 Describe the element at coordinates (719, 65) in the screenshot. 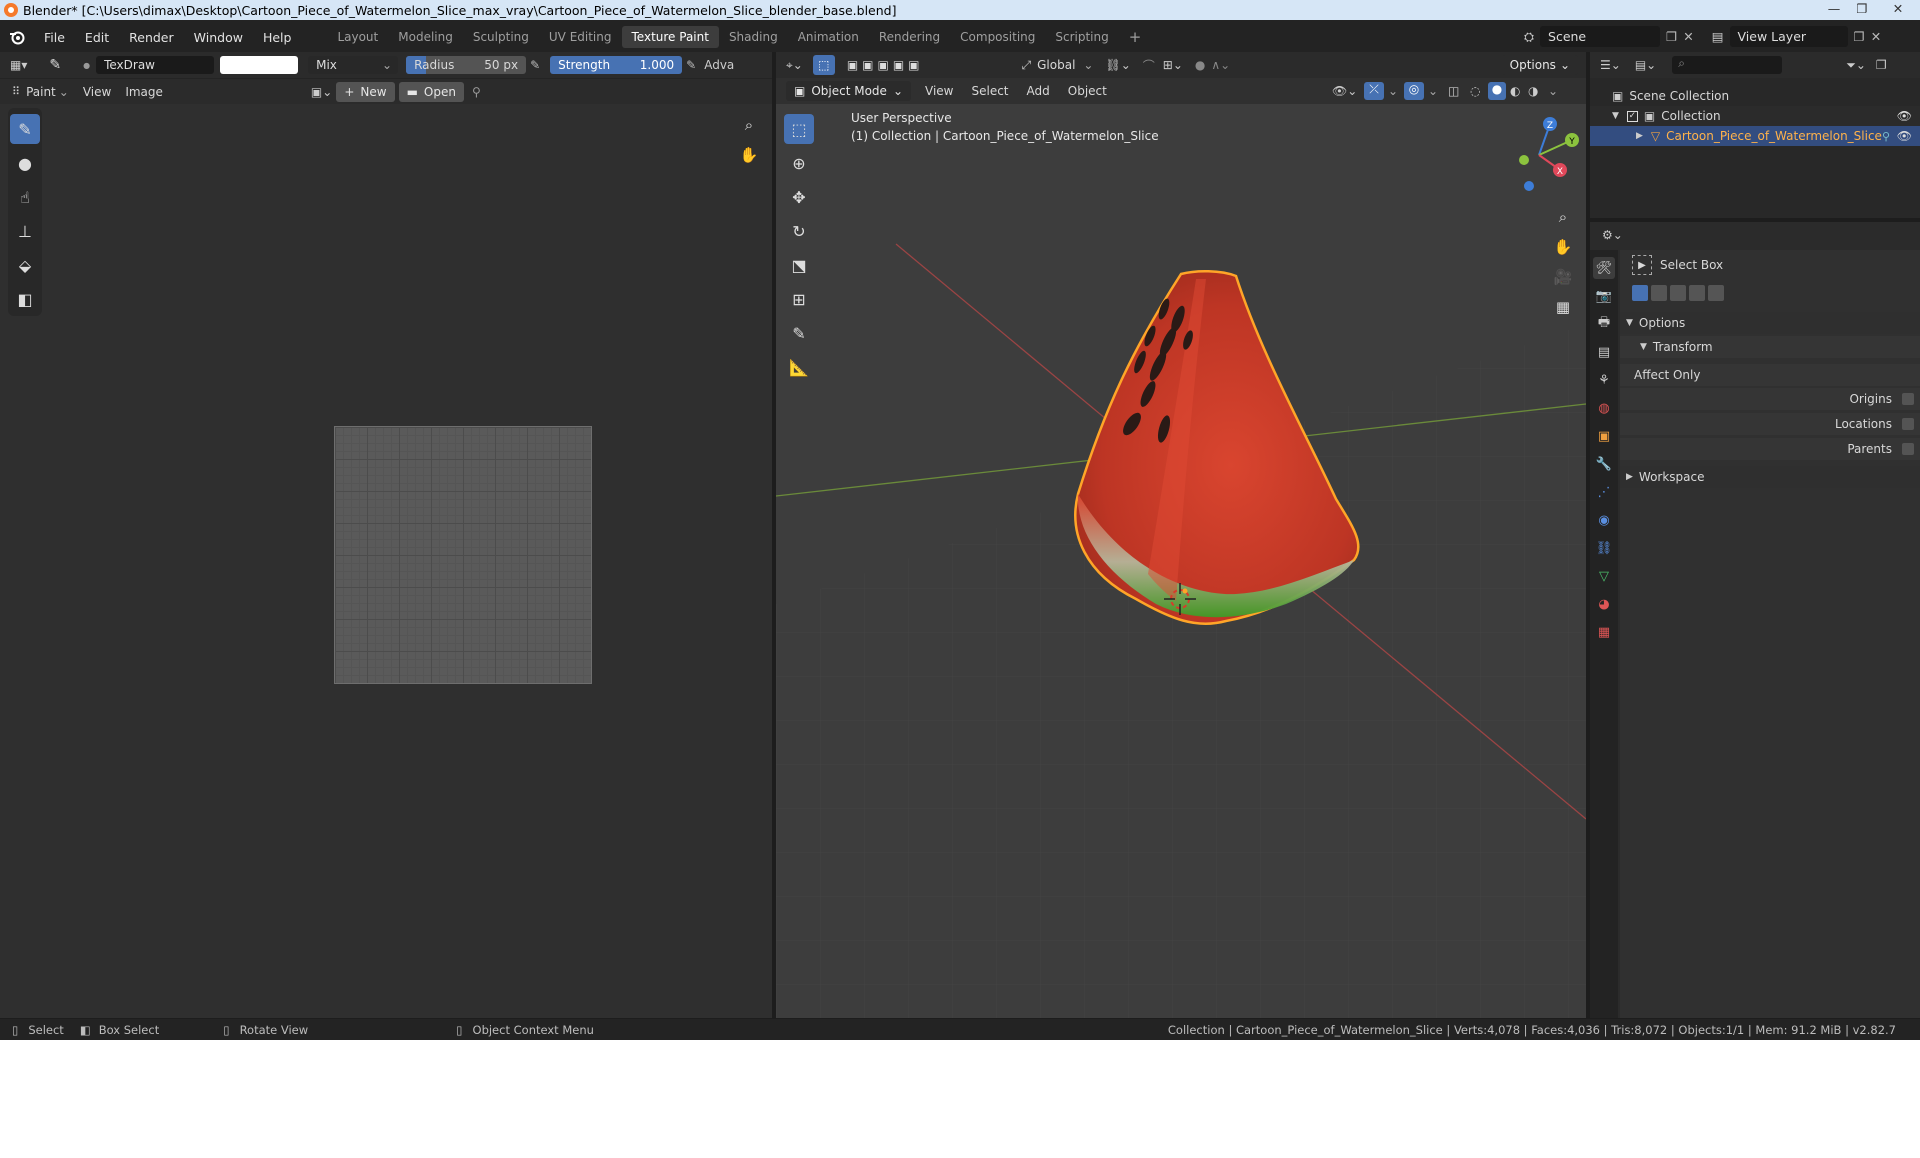

I see `advanced-panel-button: Adva` at that location.